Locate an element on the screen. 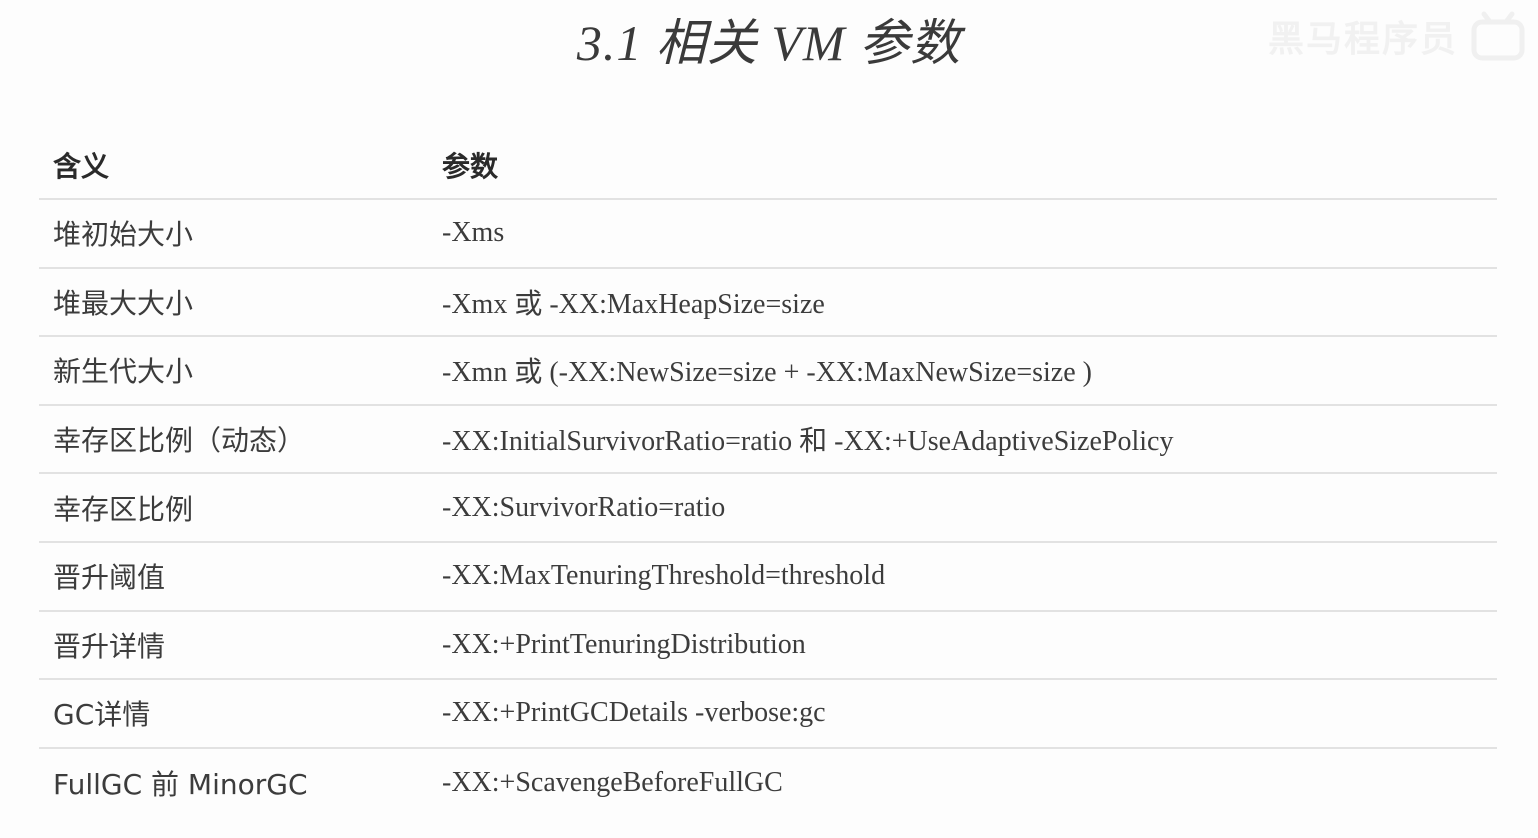 The image size is (1538, 838). watermark: 黑马程序员 is located at coordinates (1397, 36).